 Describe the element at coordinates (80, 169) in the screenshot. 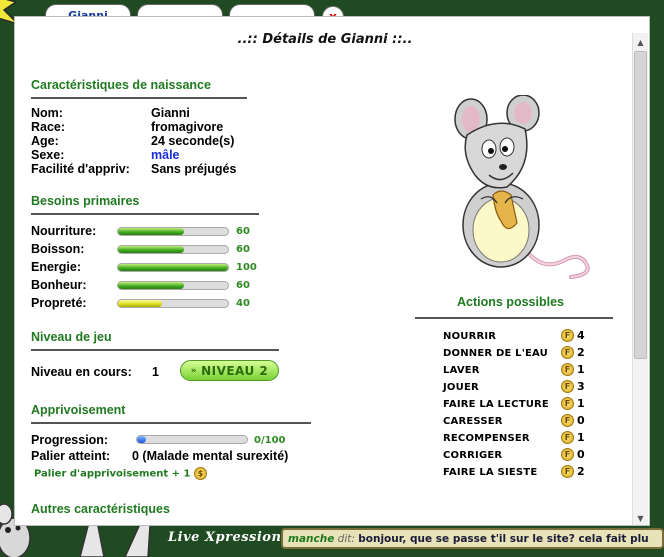

I see `birth-label-taming: Facilité d'appriv:` at that location.